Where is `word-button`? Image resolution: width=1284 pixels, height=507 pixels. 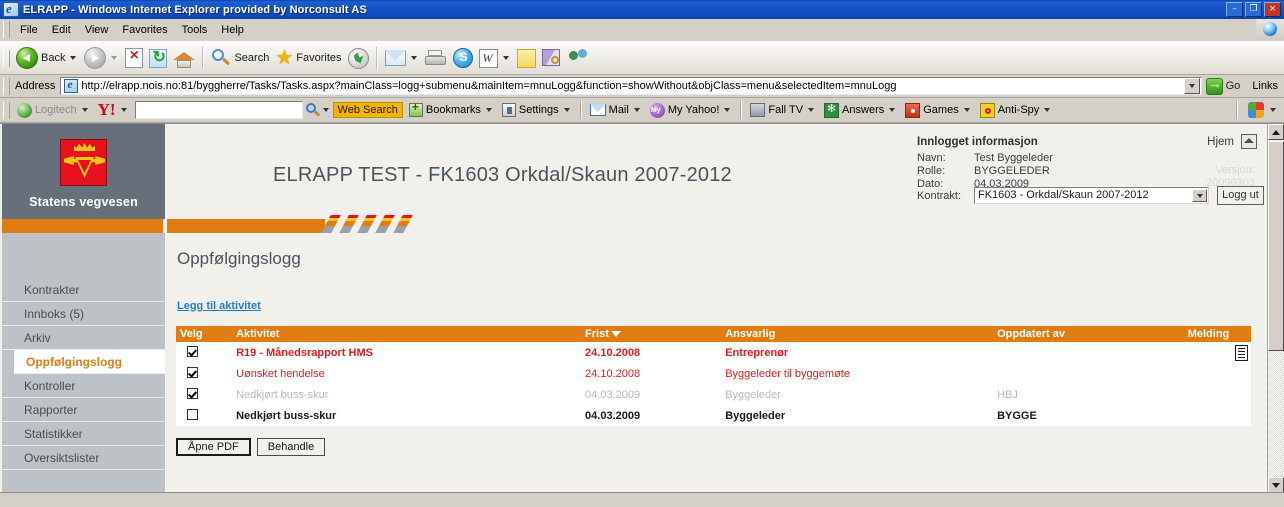
word-button is located at coordinates (495, 58).